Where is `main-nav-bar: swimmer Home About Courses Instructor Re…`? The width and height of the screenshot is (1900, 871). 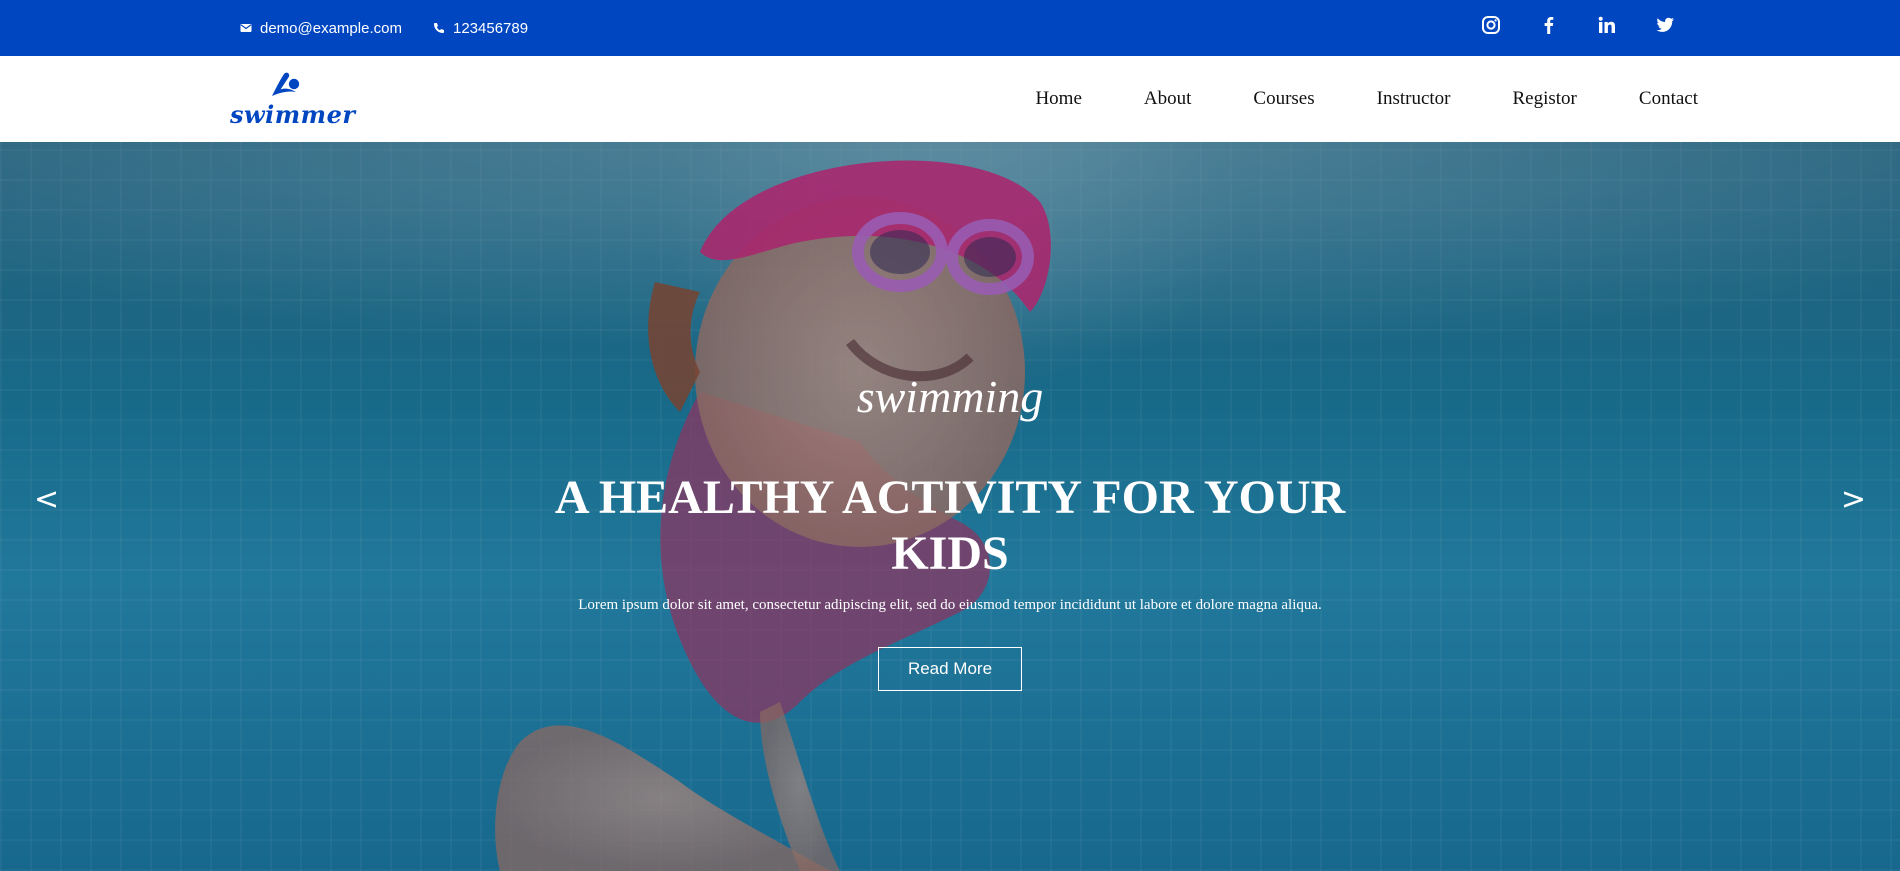
main-nav-bar: swimmer Home About Courses Instructor Re… is located at coordinates (950, 99).